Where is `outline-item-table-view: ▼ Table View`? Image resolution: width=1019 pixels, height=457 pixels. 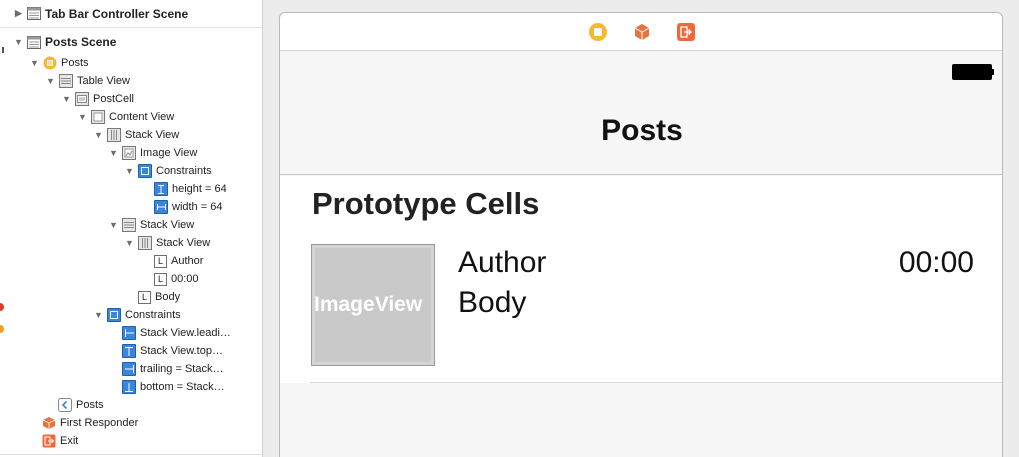 outline-item-table-view: ▼ Table View is located at coordinates (87, 81).